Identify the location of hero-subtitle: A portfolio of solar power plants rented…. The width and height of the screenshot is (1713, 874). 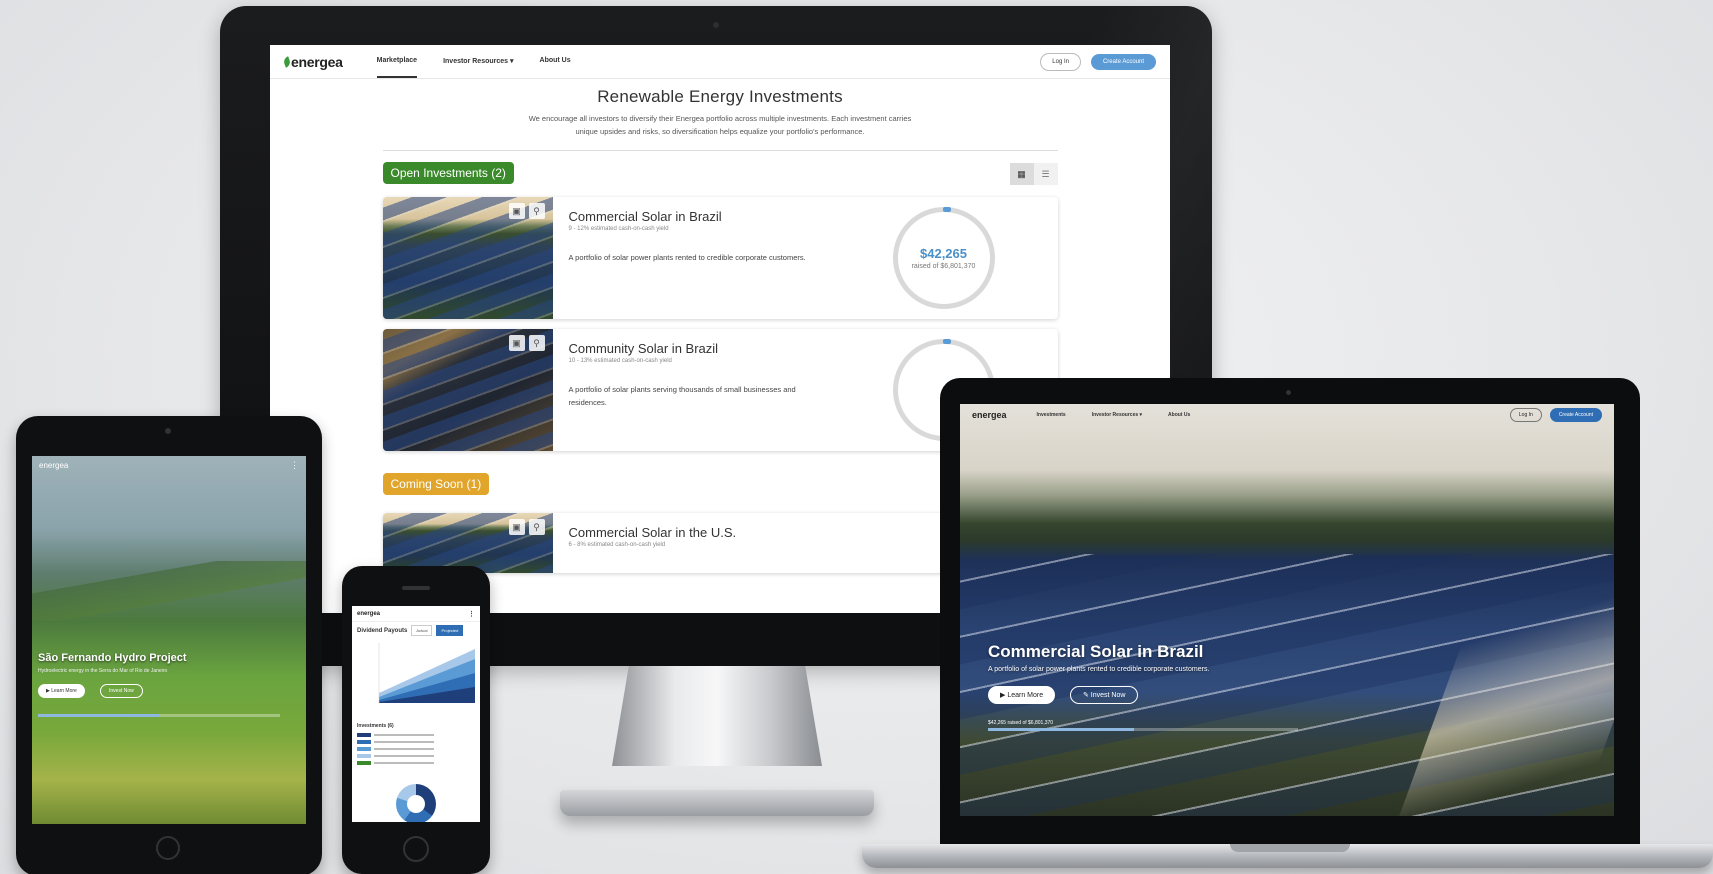
(1099, 669).